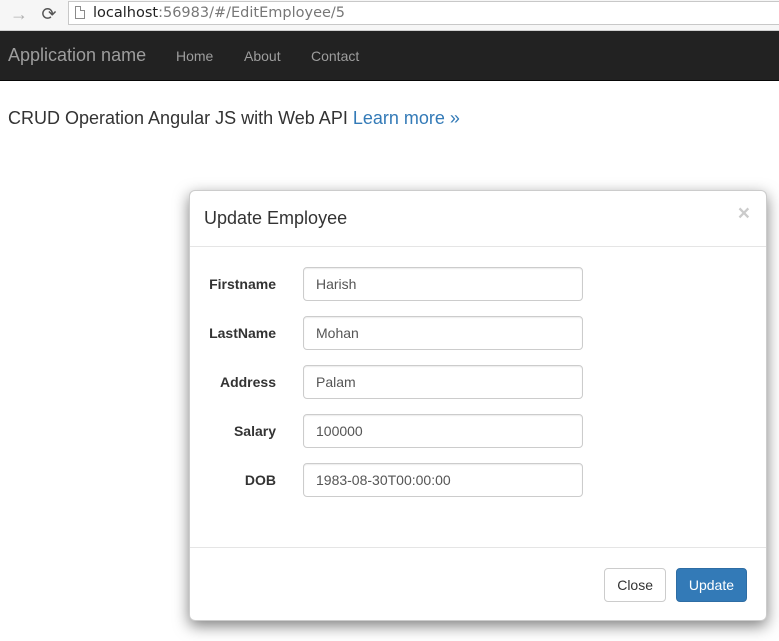 The height and width of the screenshot is (641, 779). What do you see at coordinates (276, 218) in the screenshot?
I see `modal-title: Update Employee` at bounding box center [276, 218].